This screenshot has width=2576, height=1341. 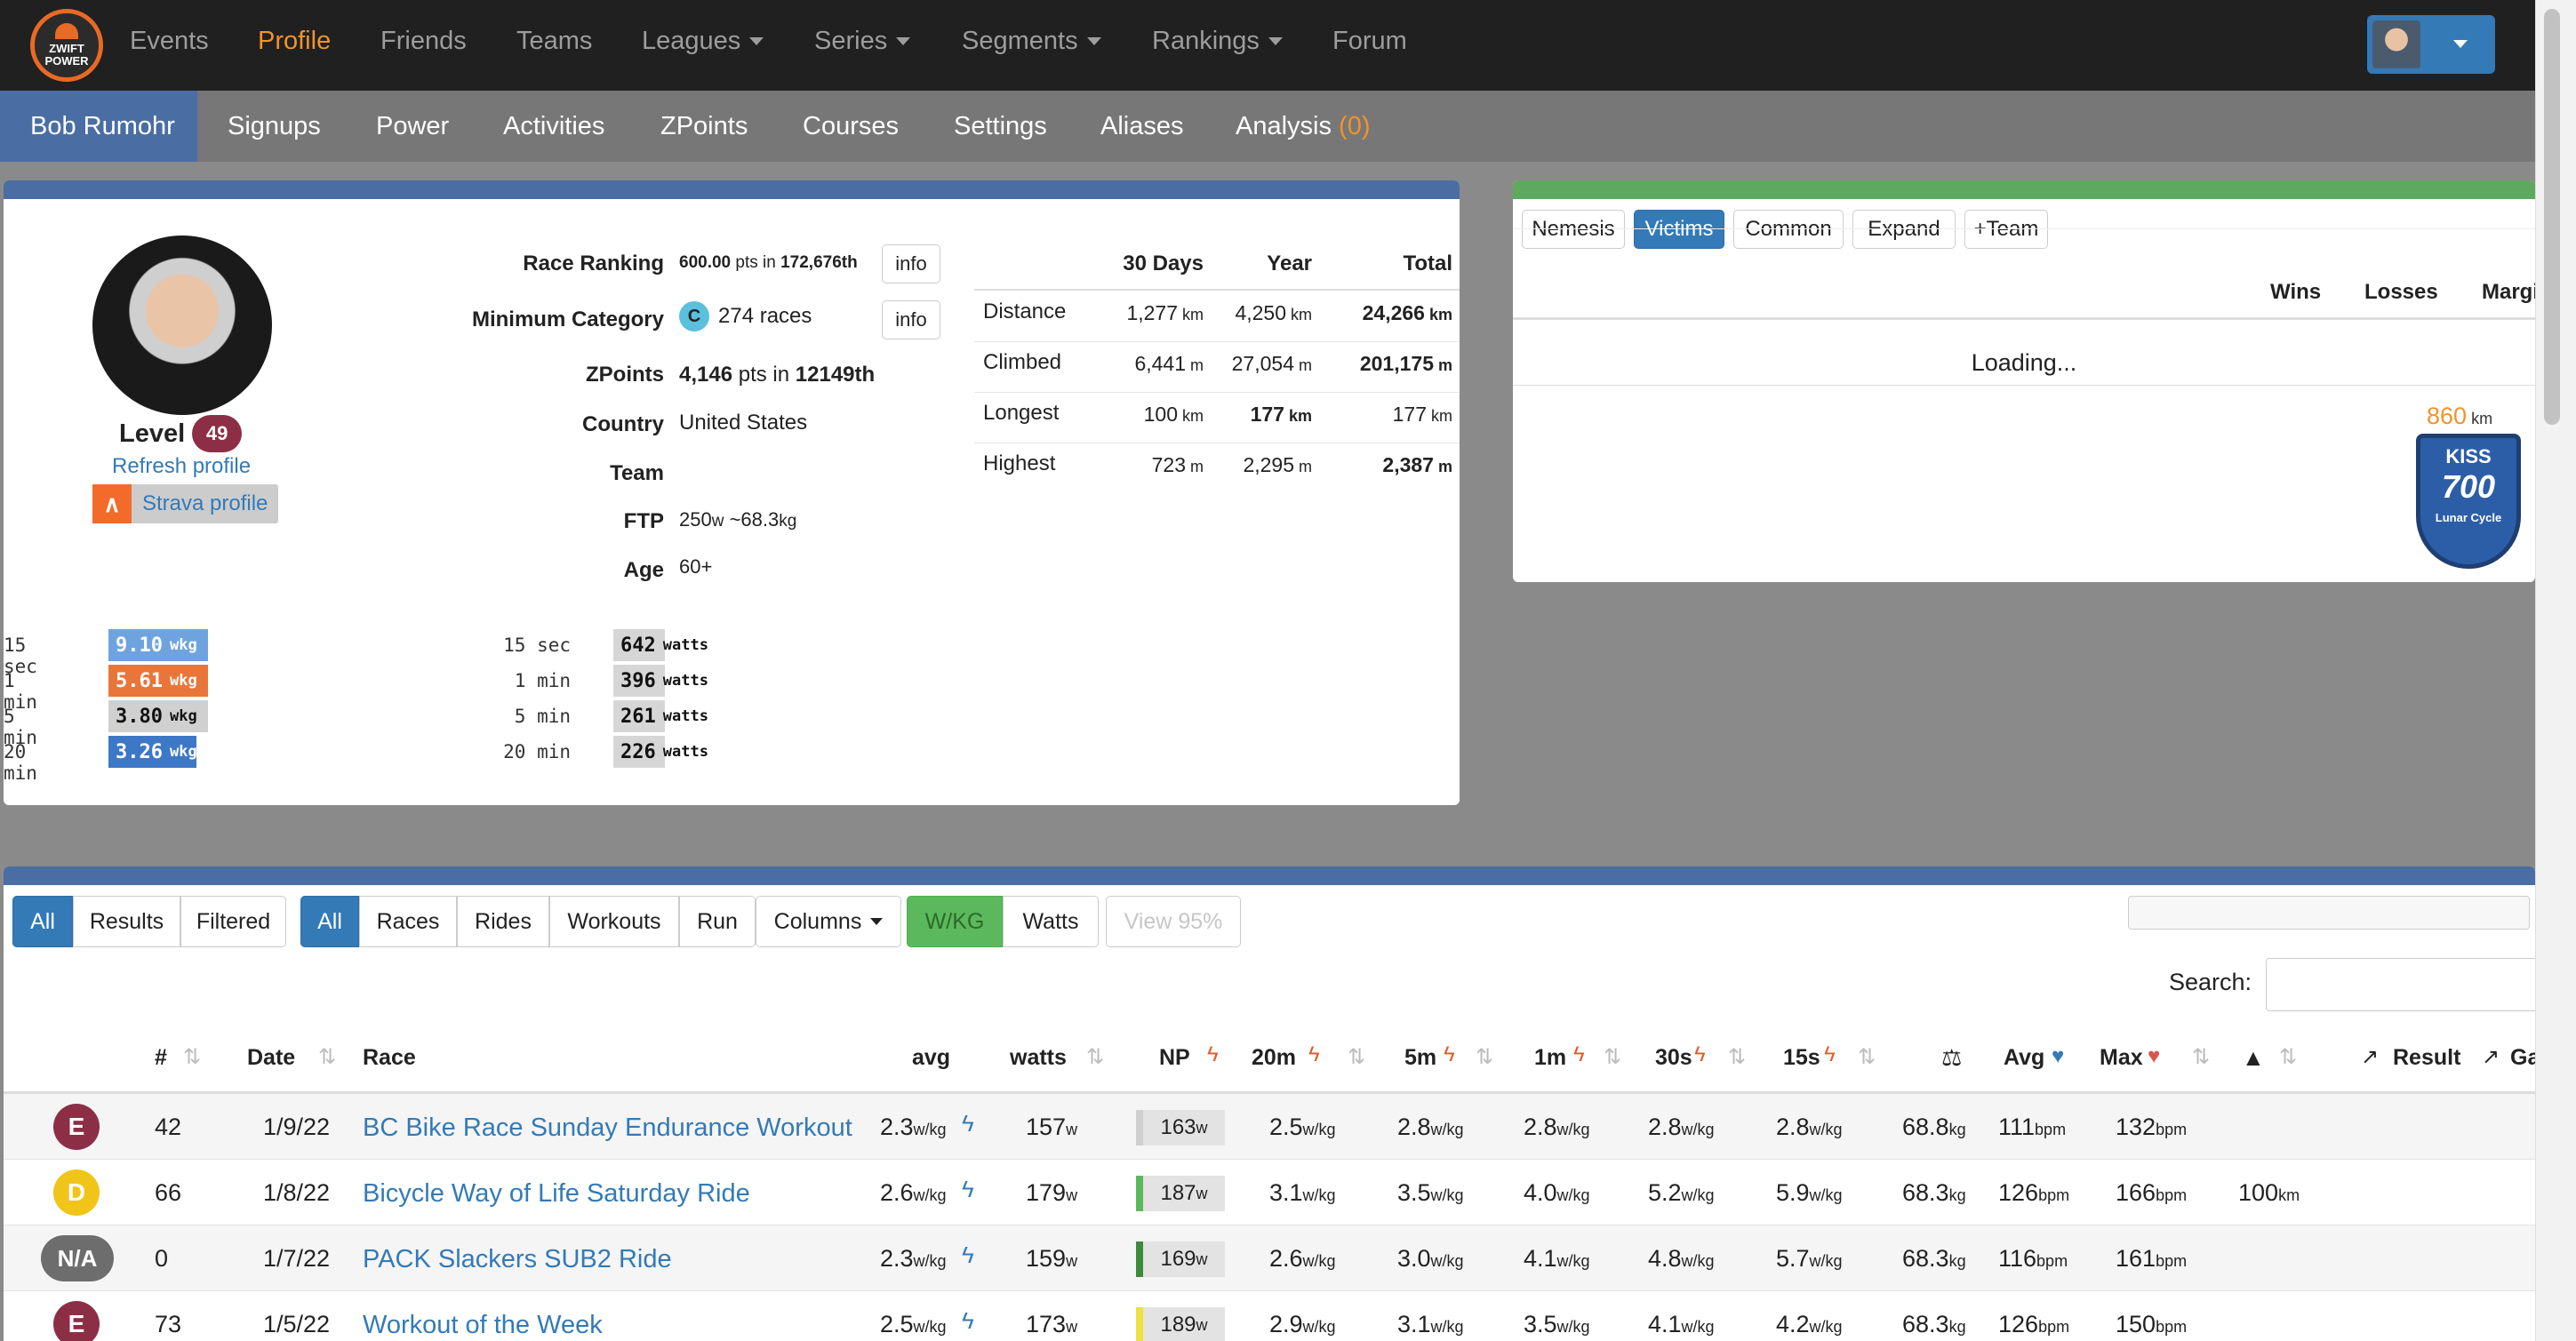 I want to click on race-name-link: Bicycle Way of Life Saturday Ride, so click(x=556, y=1194).